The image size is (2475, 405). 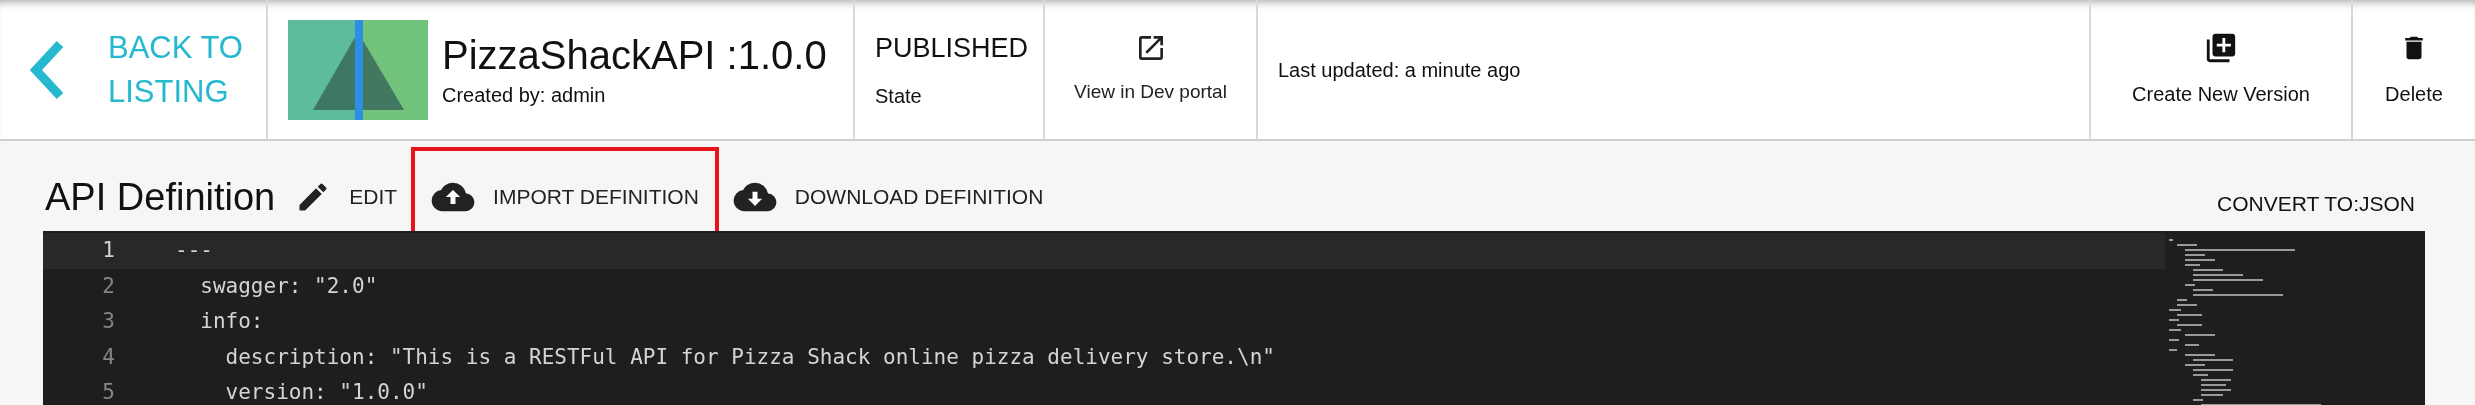 What do you see at coordinates (160, 197) in the screenshot?
I see `page-title: API Definition` at bounding box center [160, 197].